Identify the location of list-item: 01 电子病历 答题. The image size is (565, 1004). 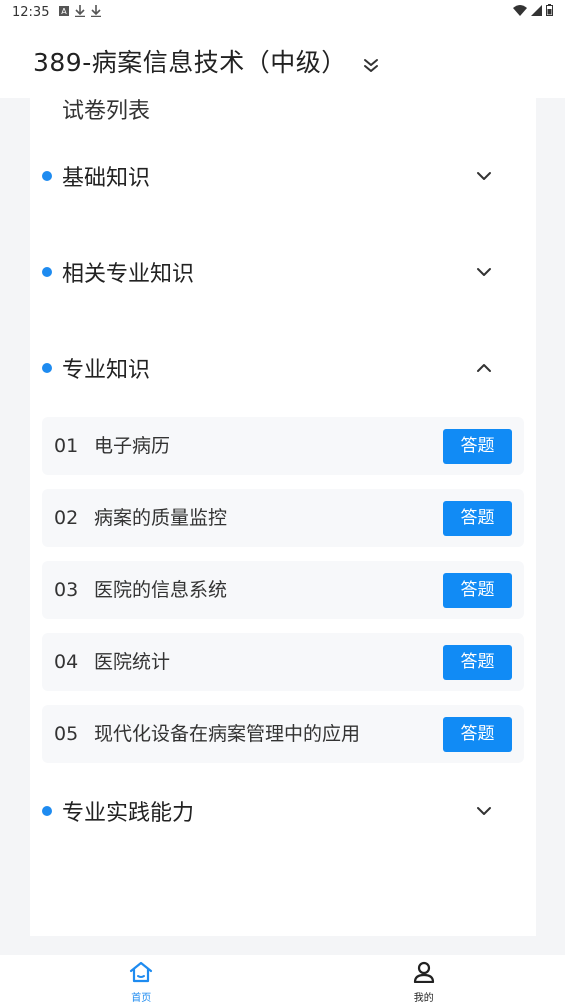
(283, 446).